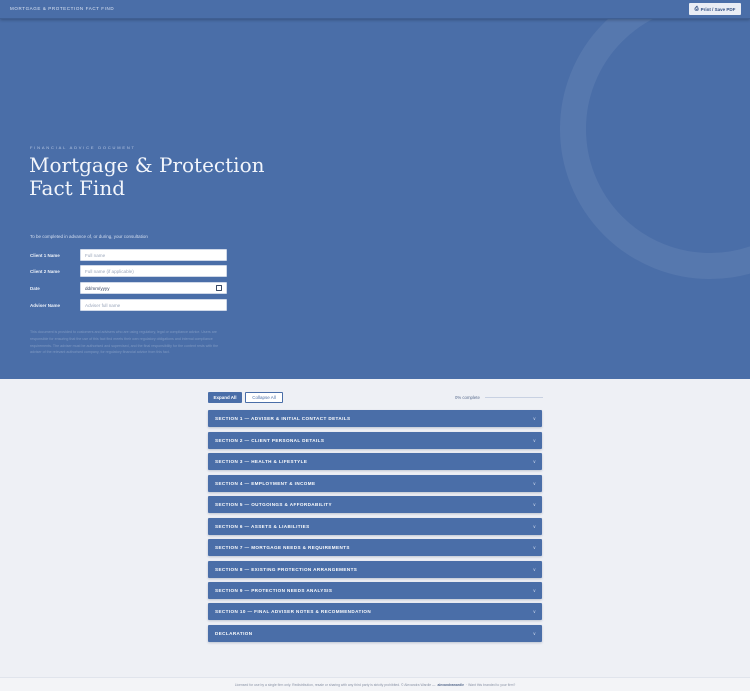 This screenshot has height=691, width=750. Describe the element at coordinates (45, 271) in the screenshot. I see `client-2-name-label: Client 2 Name` at that location.